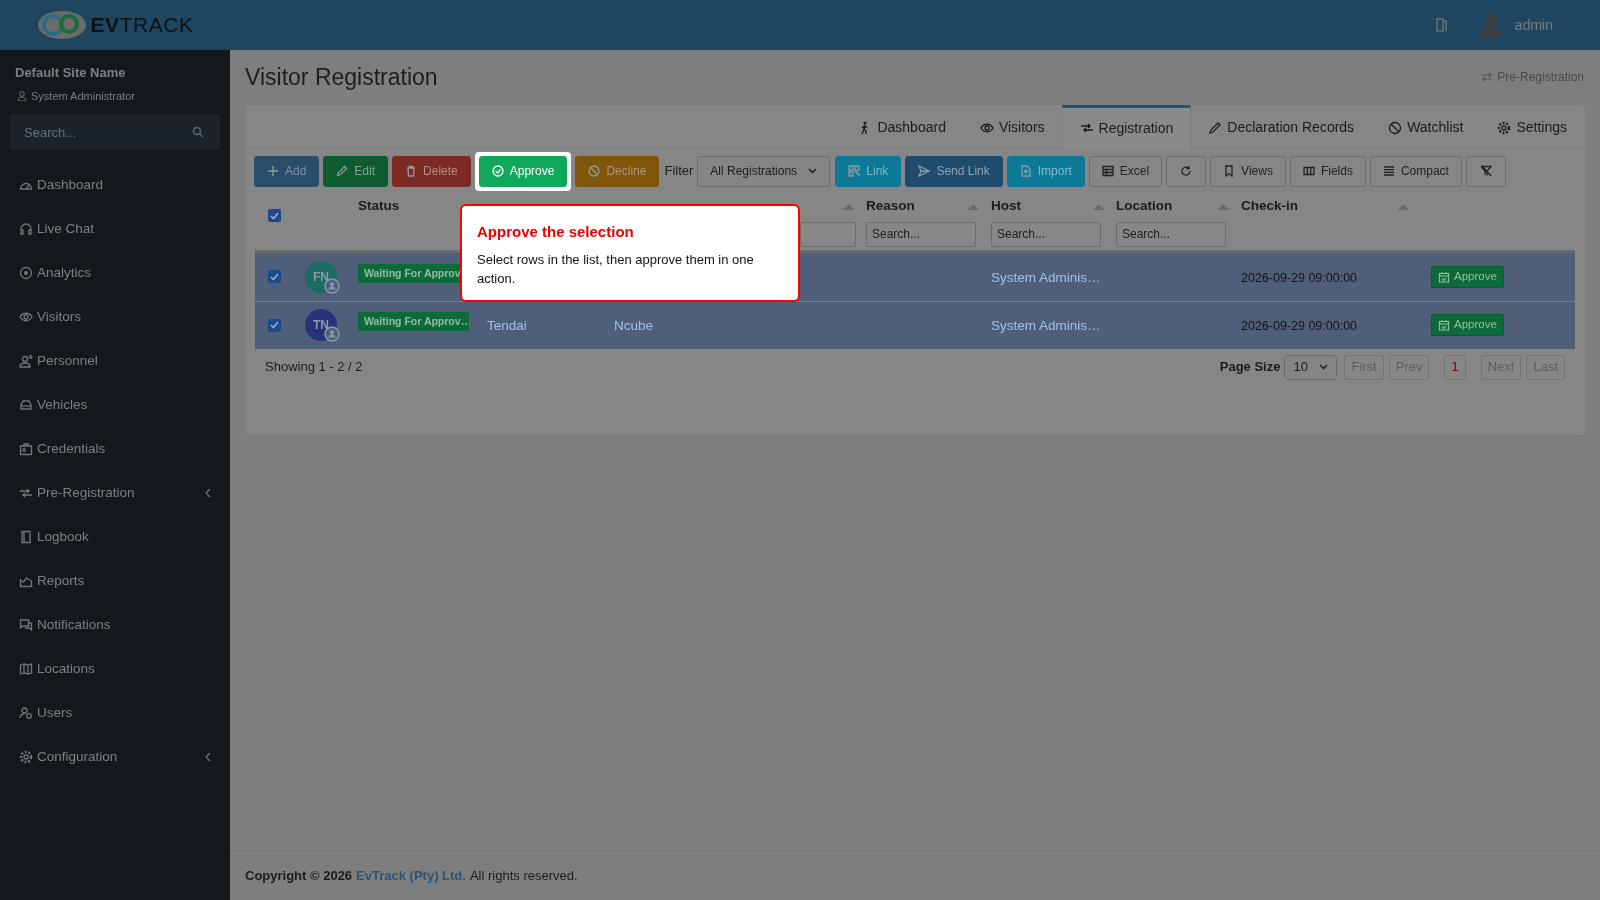 The image size is (1600, 900). What do you see at coordinates (115, 449) in the screenshot?
I see `sidebar-item: Credentials` at bounding box center [115, 449].